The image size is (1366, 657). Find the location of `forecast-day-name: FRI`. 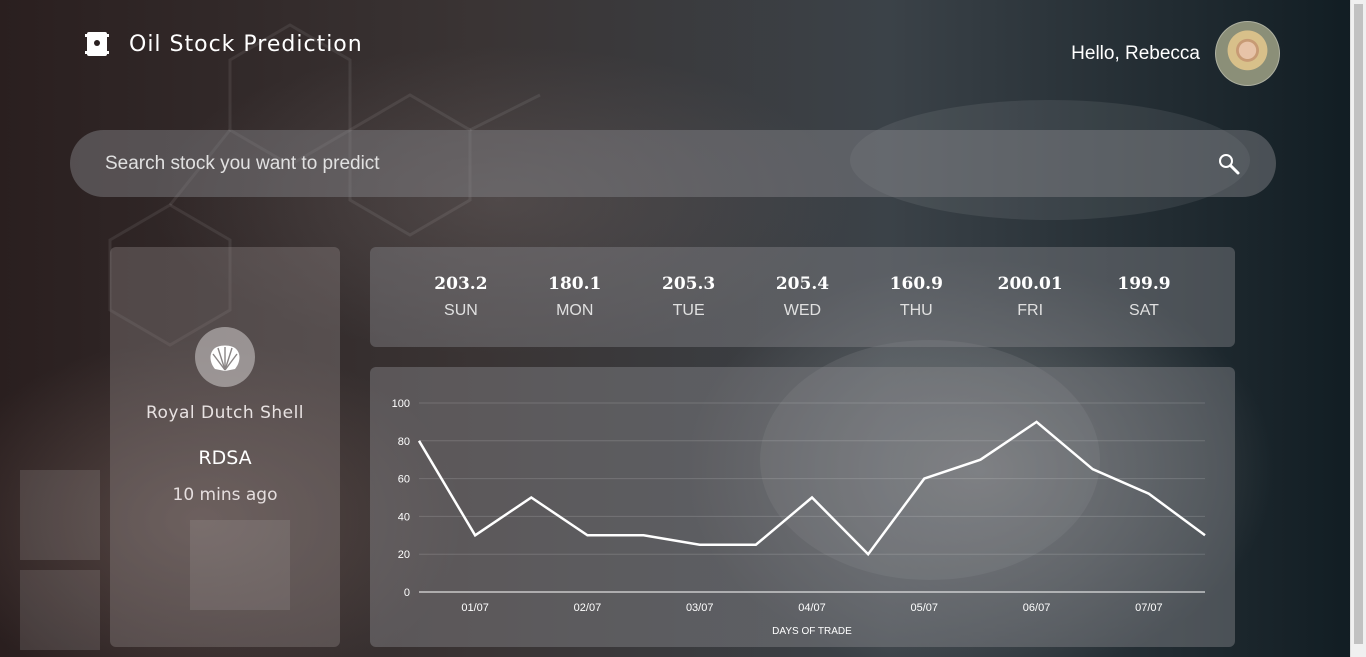

forecast-day-name: FRI is located at coordinates (1030, 310).